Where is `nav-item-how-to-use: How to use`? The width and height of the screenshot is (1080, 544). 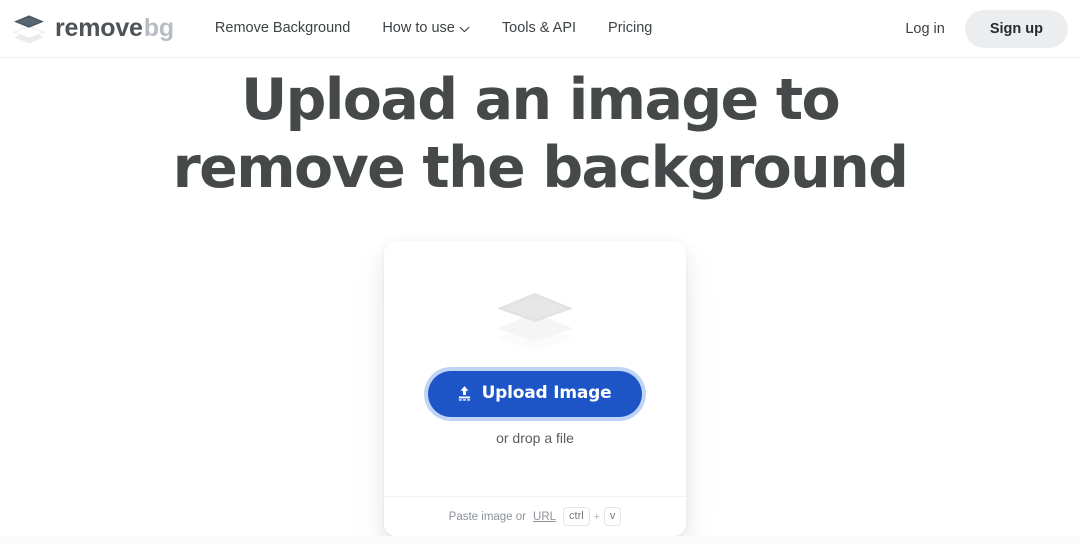
nav-item-how-to-use: How to use is located at coordinates (426, 28).